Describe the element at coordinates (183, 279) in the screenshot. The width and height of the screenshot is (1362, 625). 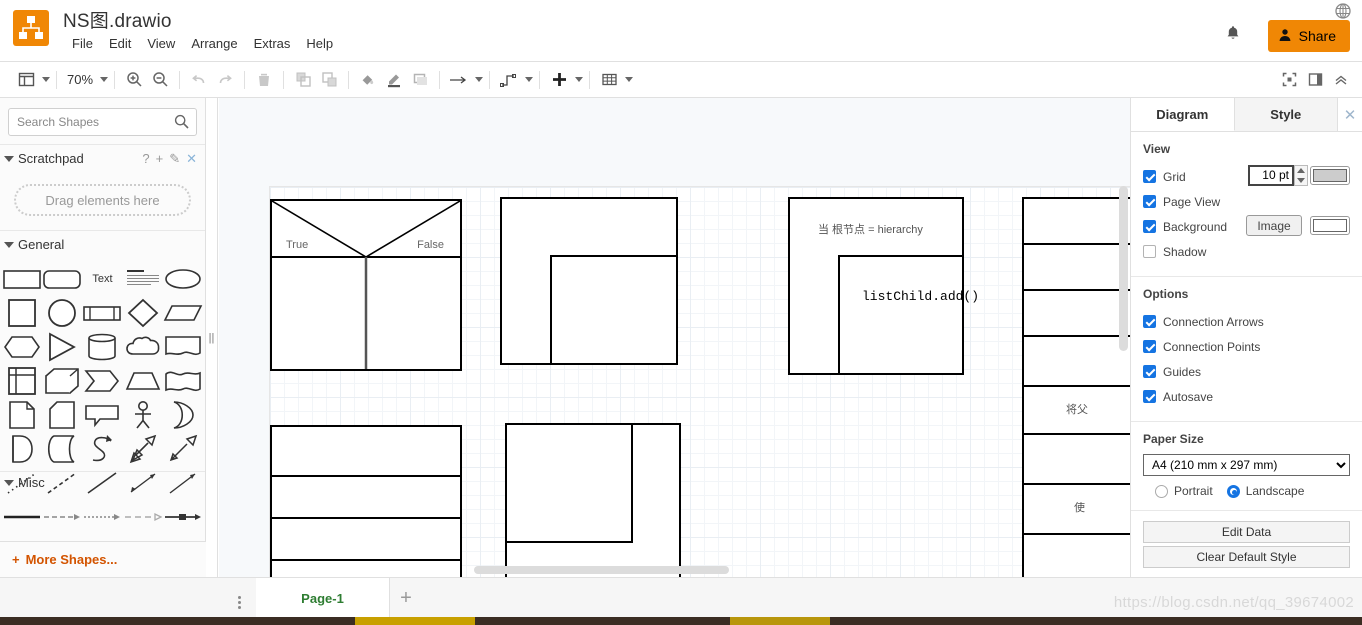
I see `ellipse-shape` at that location.